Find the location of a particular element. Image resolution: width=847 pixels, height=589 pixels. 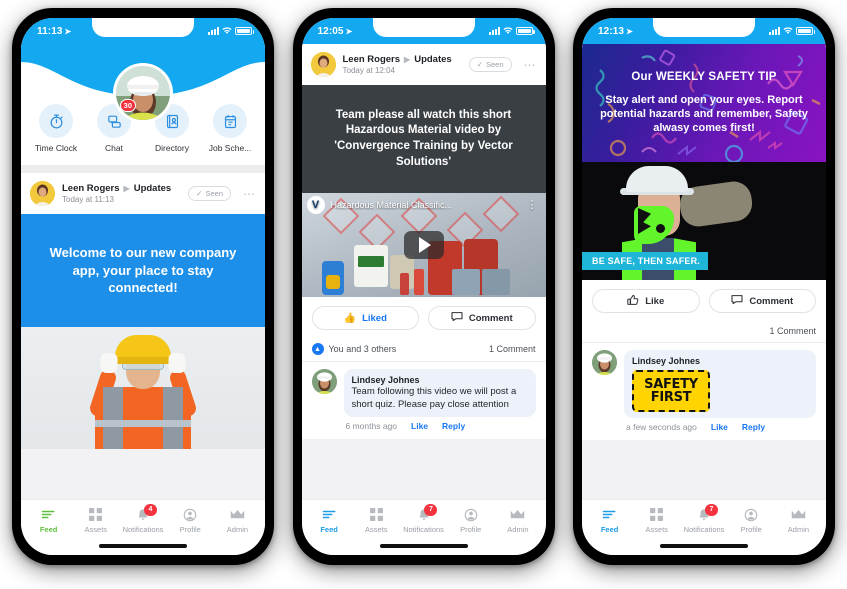

post-photo is located at coordinates (143, 387).